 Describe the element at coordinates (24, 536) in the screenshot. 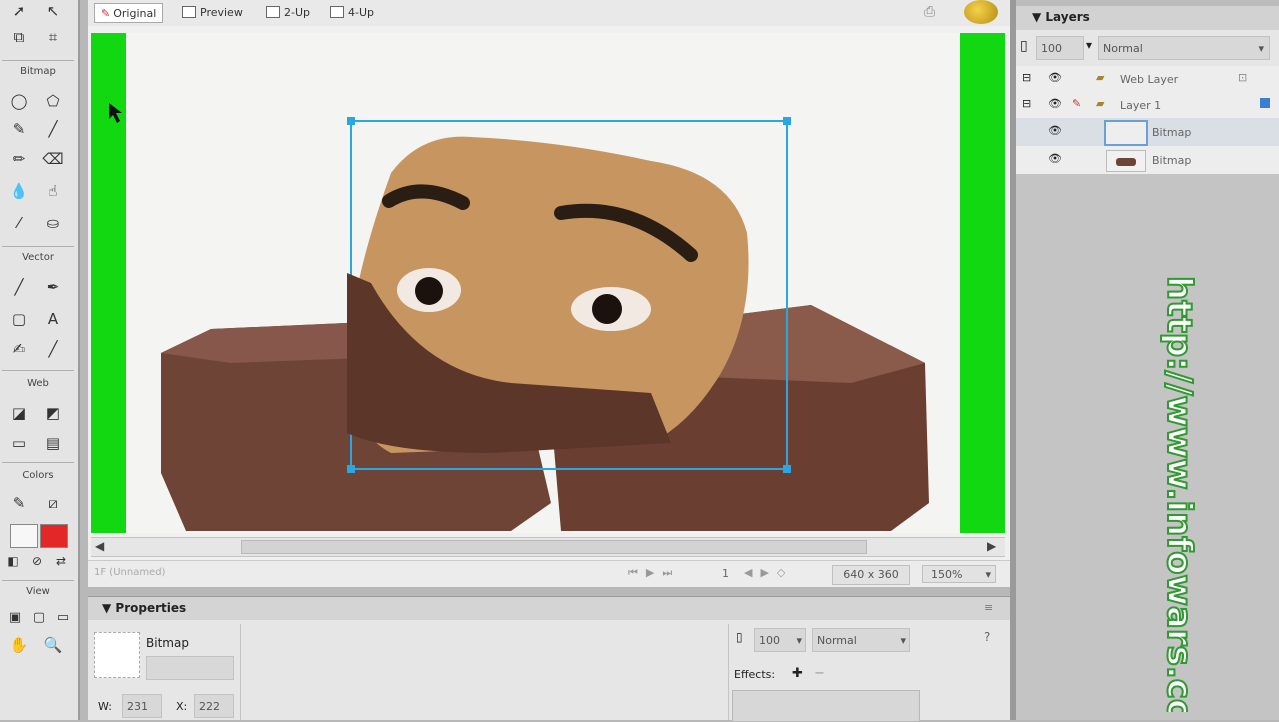

I see `stroke-swatch` at that location.